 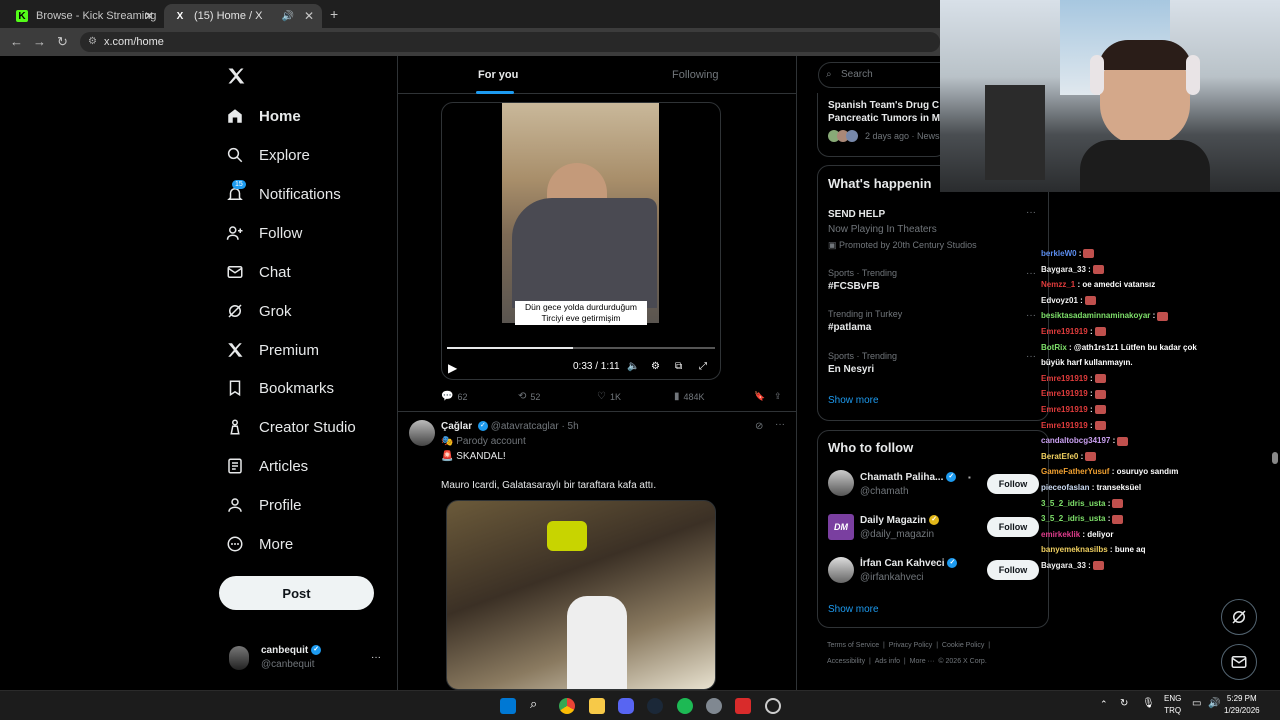 What do you see at coordinates (452, 368) in the screenshot?
I see `play-icon: ▶` at bounding box center [452, 368].